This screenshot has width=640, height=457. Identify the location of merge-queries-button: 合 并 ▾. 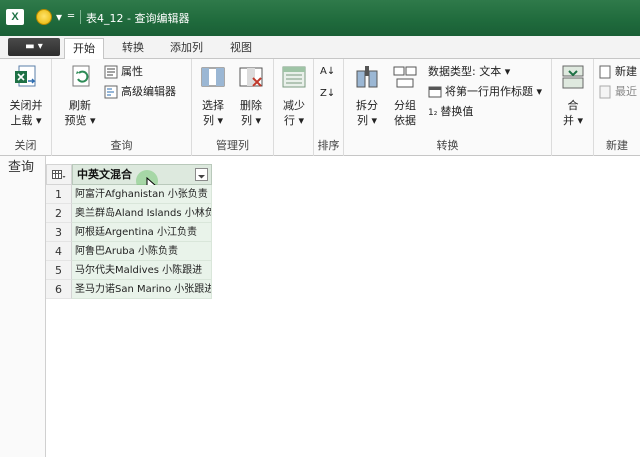
(573, 95).